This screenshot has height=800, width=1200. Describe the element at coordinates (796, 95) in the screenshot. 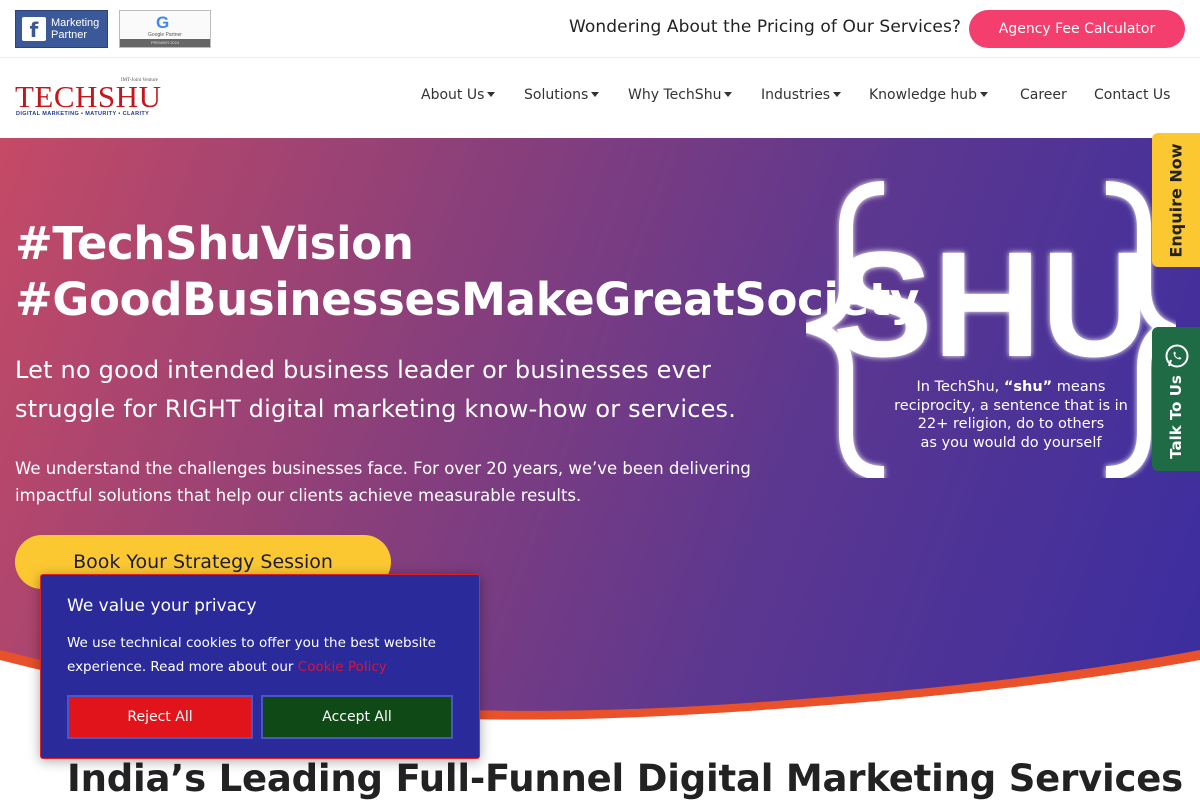

I see `nav-item-label: Industries` at that location.